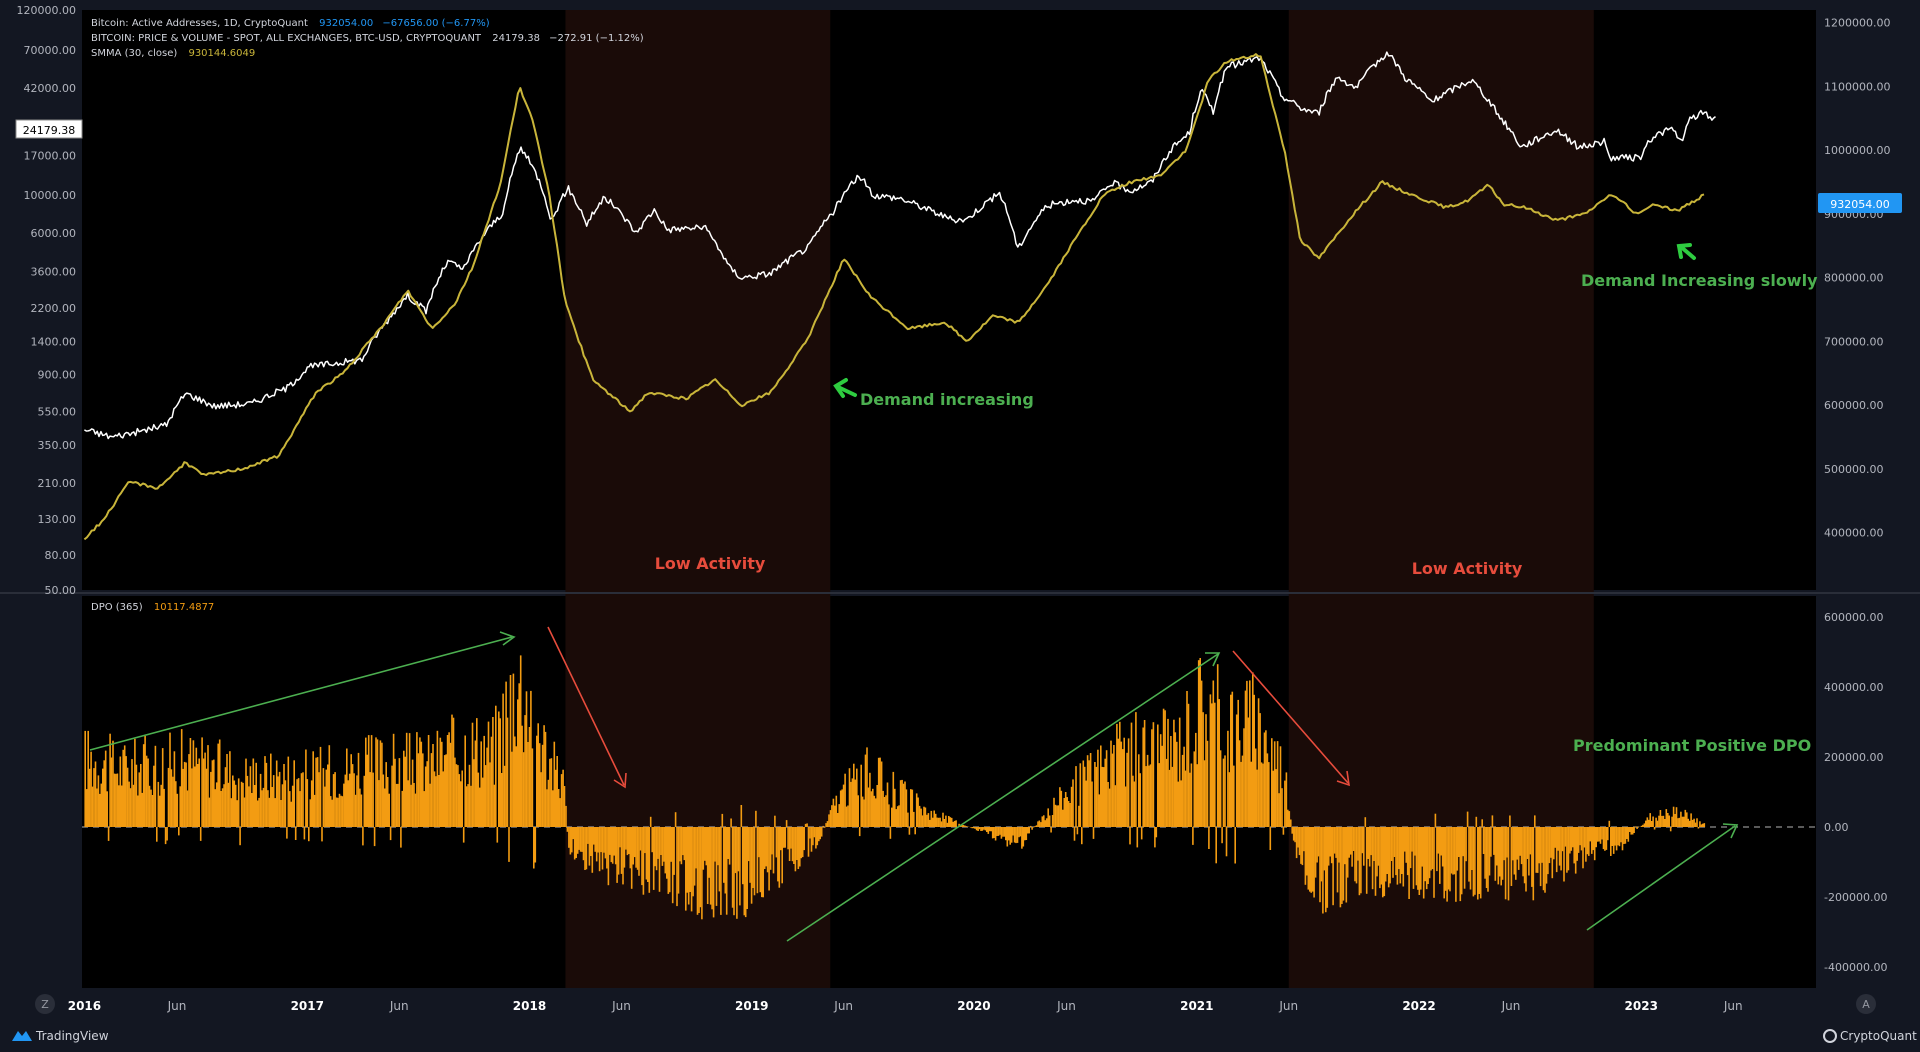 Image resolution: width=1920 pixels, height=1052 pixels. I want to click on log-scale-button-left: Z, so click(45, 1004).